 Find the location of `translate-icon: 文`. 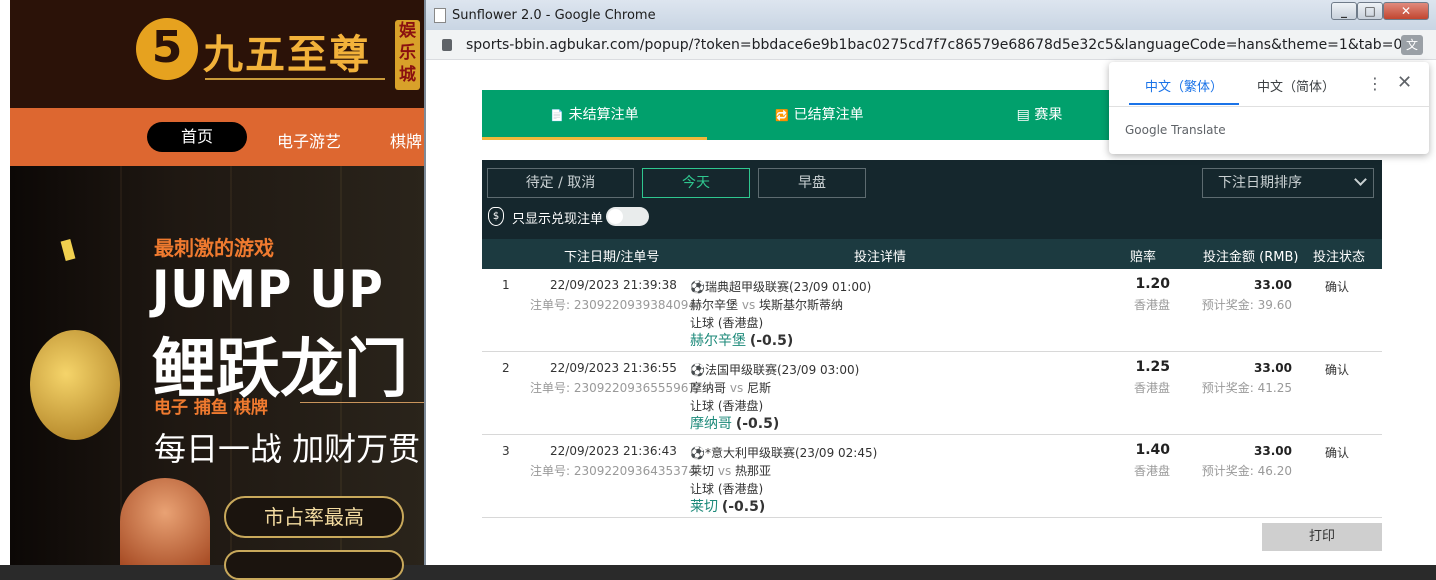

translate-icon: 文 is located at coordinates (1412, 45).